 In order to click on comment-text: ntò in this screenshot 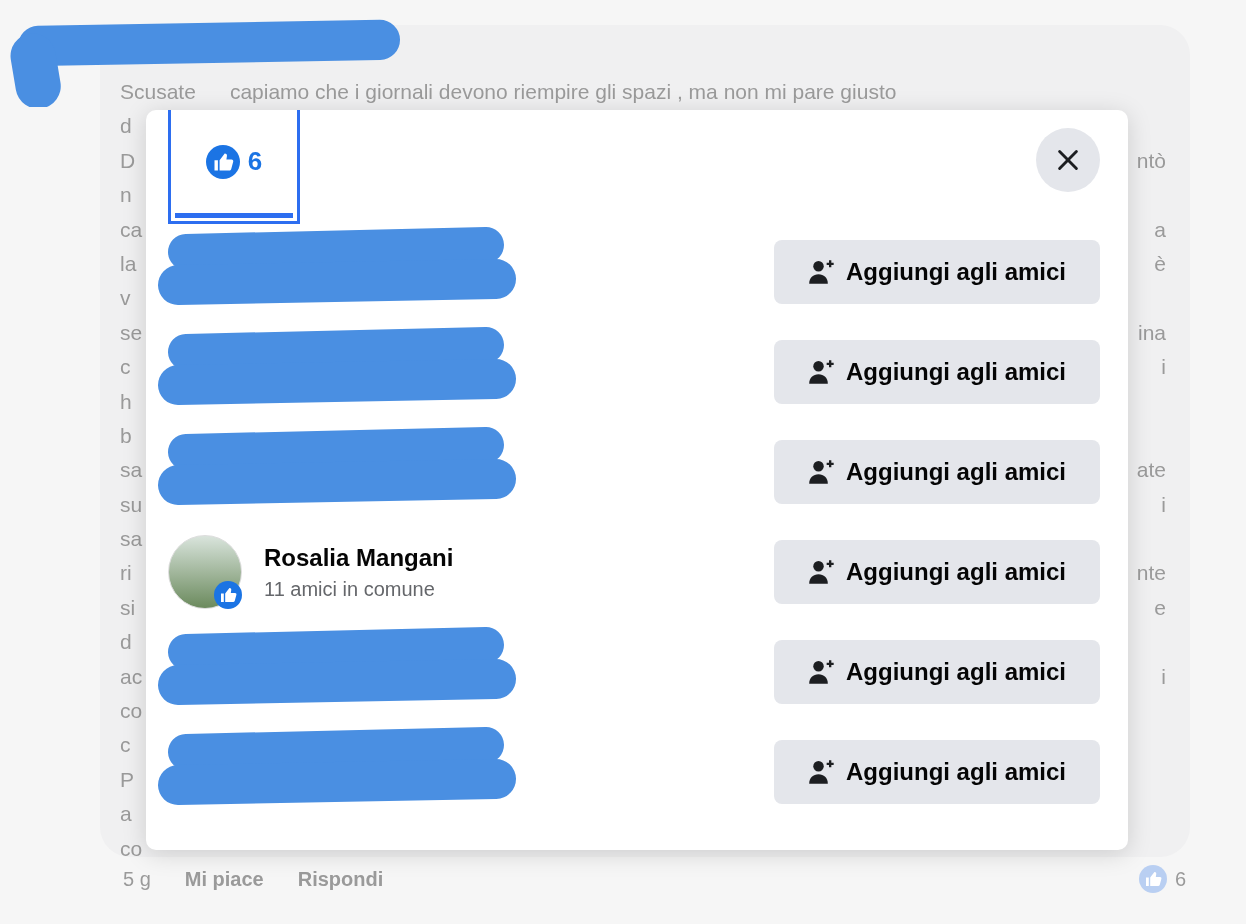, I will do `click(1151, 160)`.